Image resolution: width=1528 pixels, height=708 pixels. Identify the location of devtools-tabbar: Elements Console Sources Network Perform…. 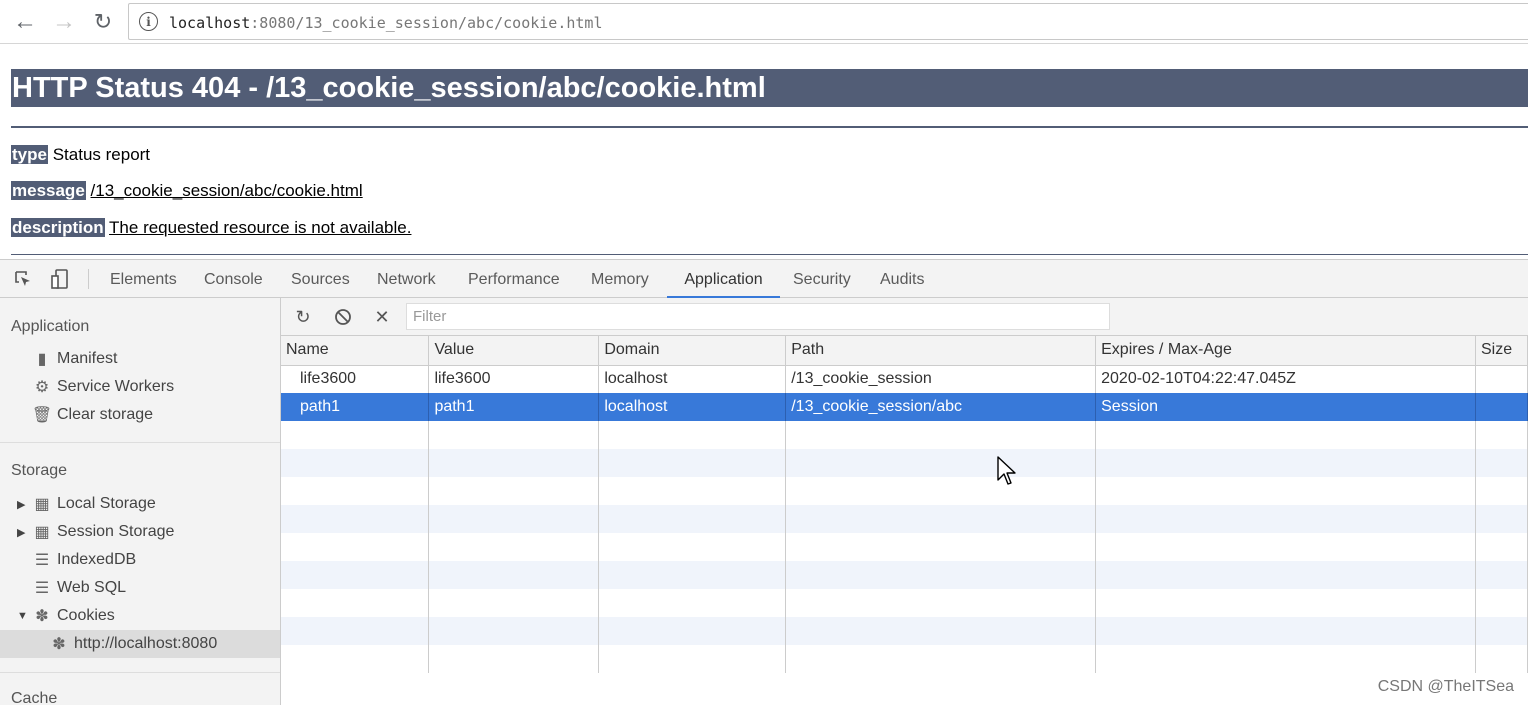
(764, 279).